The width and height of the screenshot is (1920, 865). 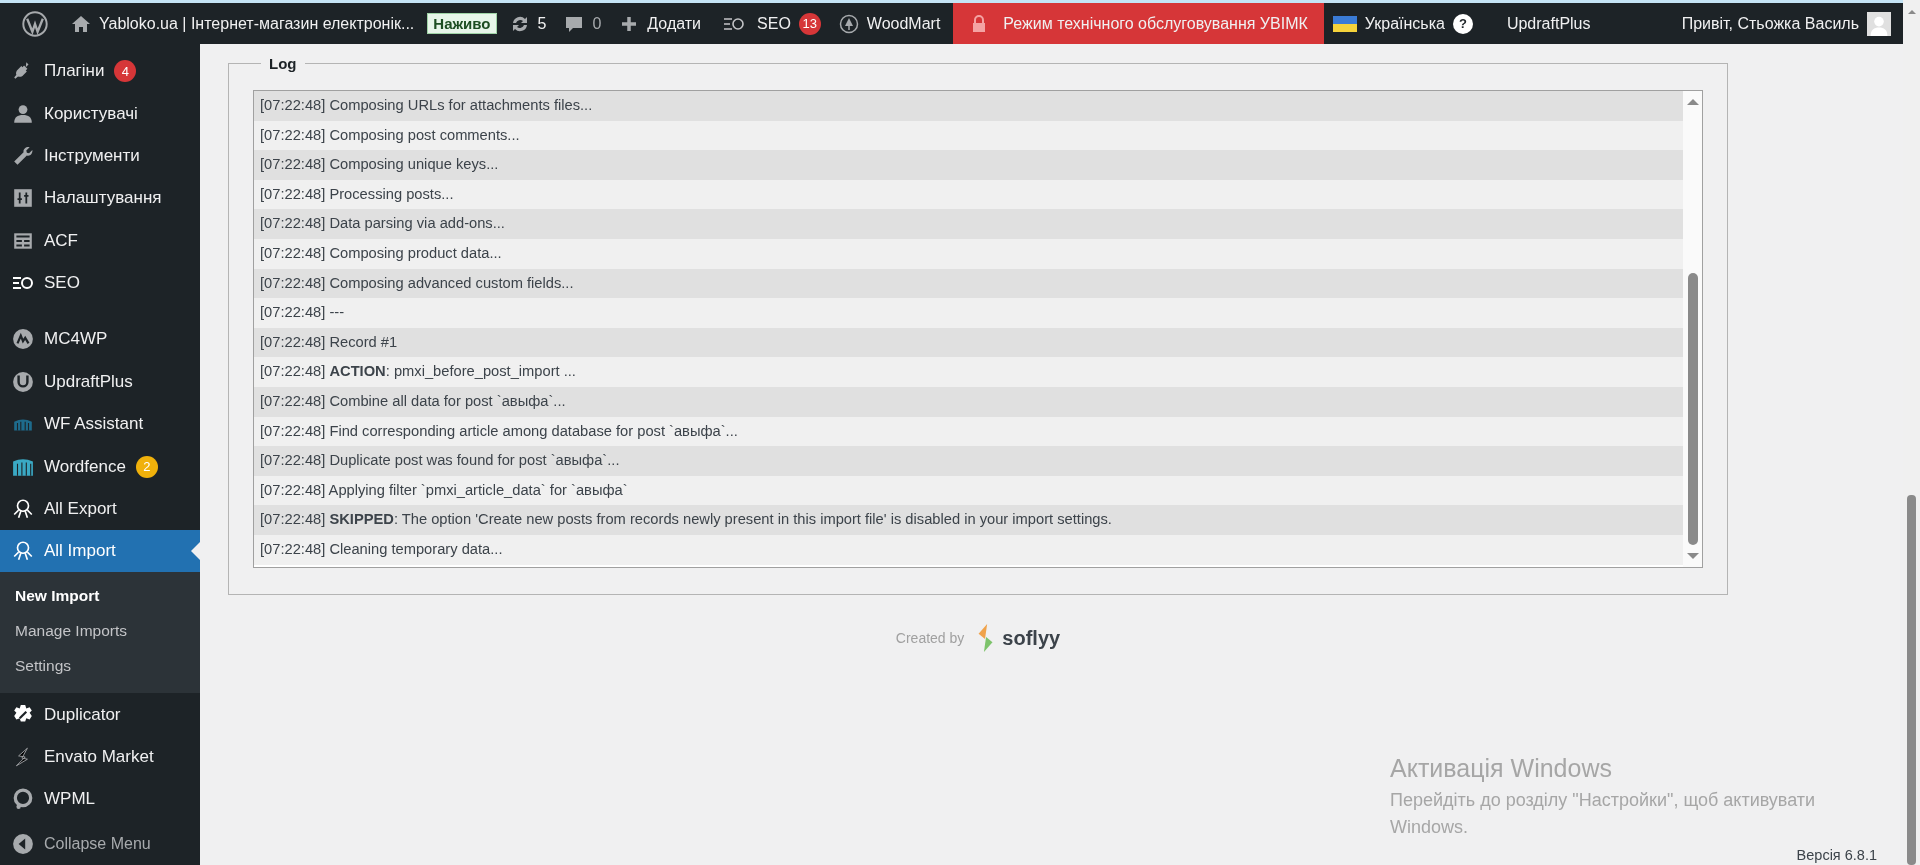 I want to click on updraft-logo-icon, so click(x=23, y=381).